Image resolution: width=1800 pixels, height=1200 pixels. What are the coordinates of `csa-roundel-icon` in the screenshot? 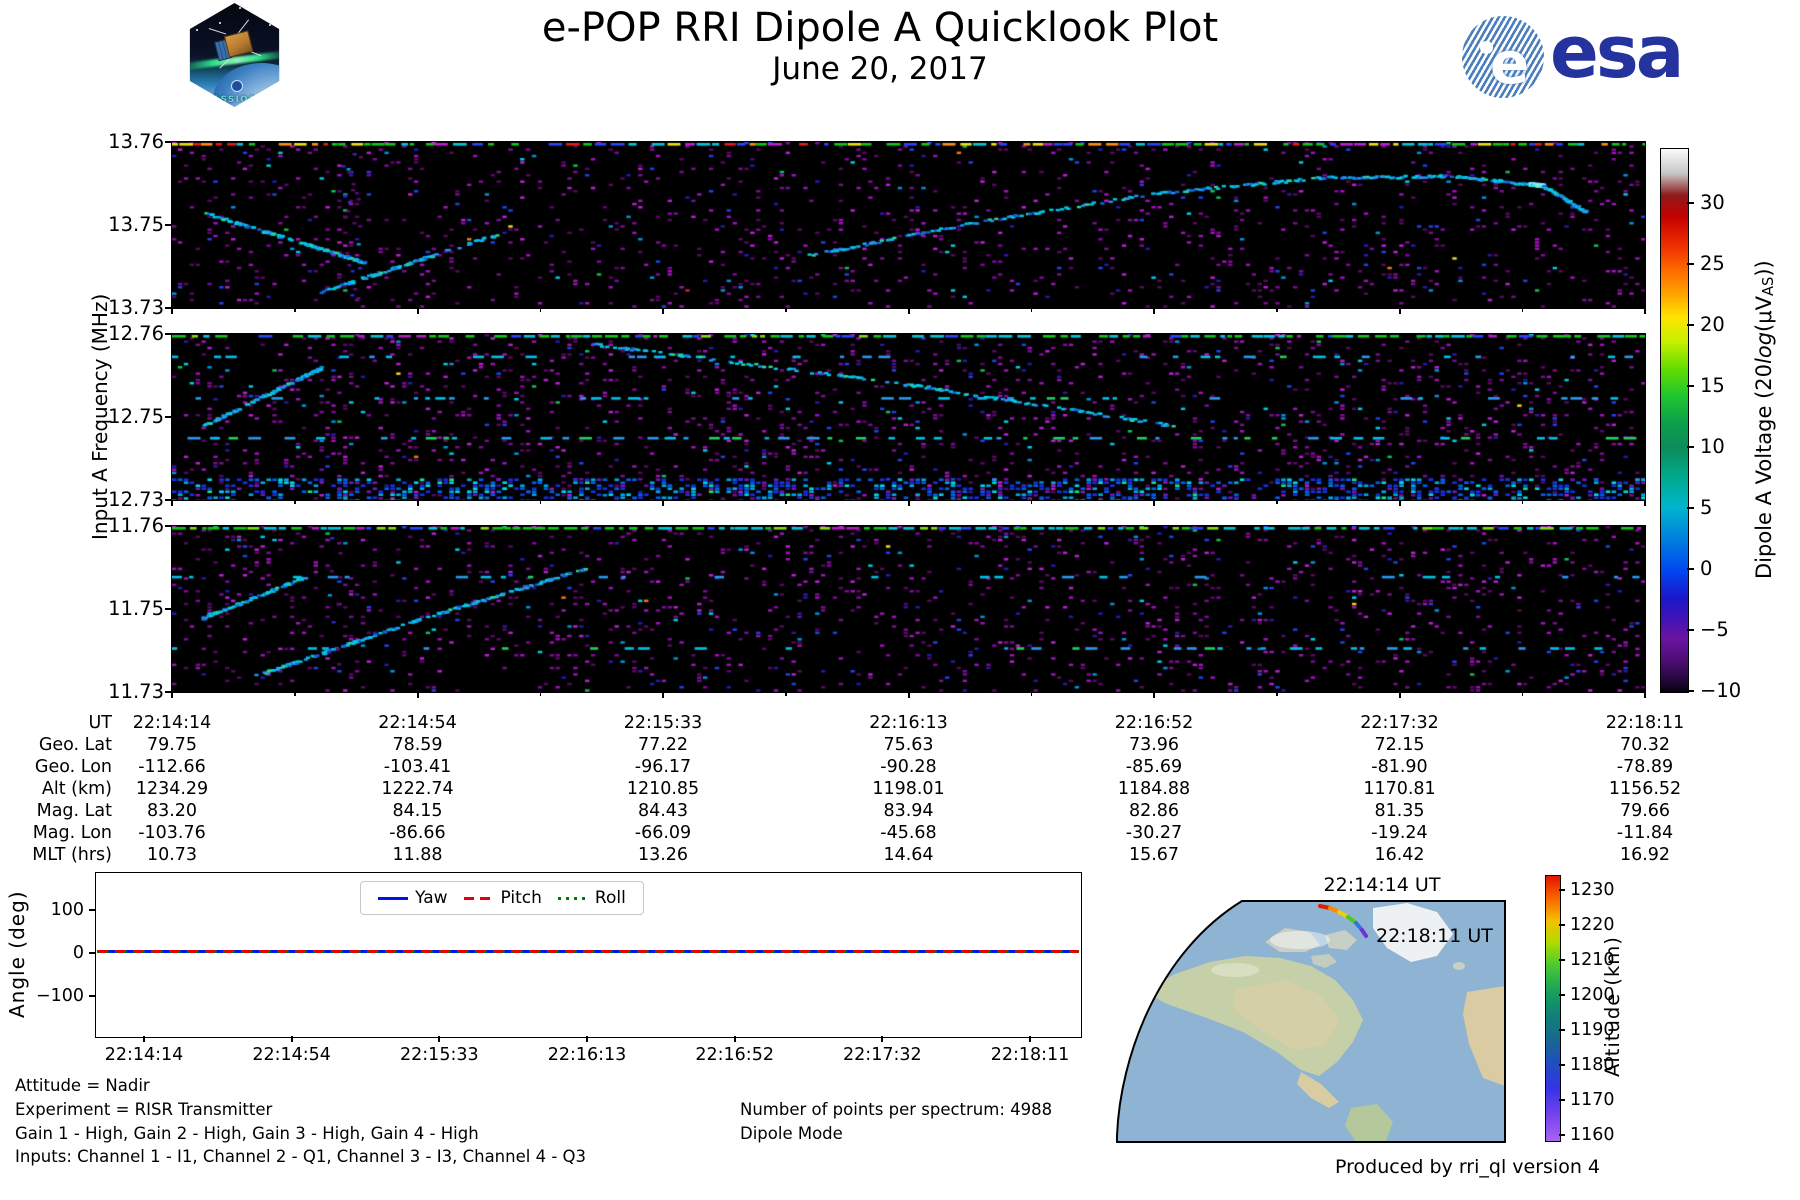 It's located at (236, 85).